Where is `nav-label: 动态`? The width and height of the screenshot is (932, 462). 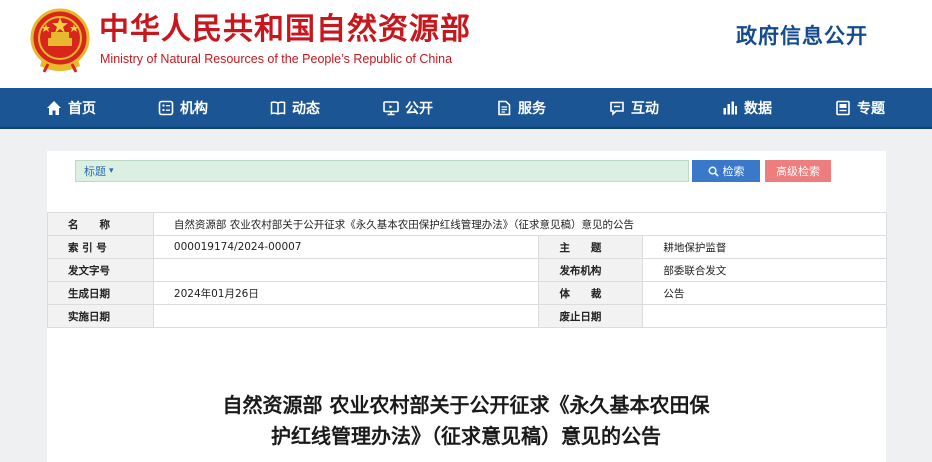 nav-label: 动态 is located at coordinates (306, 108).